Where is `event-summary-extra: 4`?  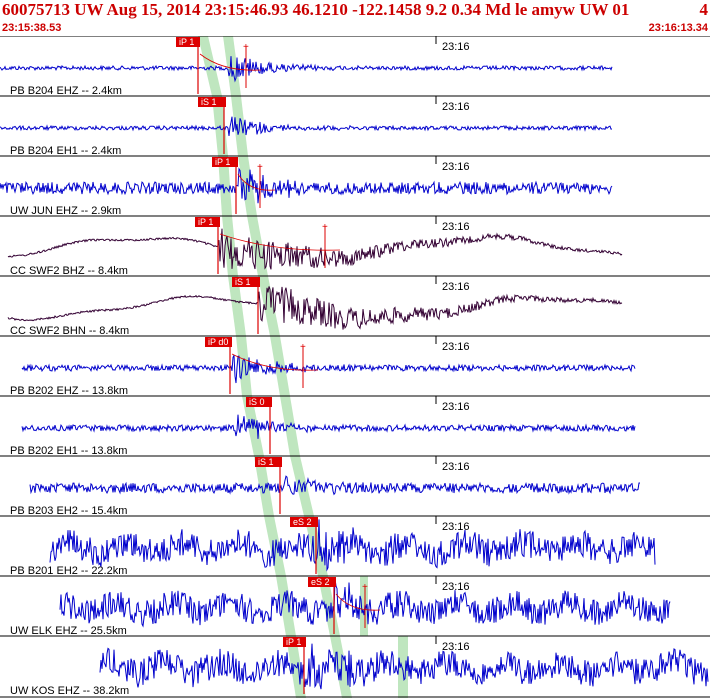 event-summary-extra: 4 is located at coordinates (704, 9).